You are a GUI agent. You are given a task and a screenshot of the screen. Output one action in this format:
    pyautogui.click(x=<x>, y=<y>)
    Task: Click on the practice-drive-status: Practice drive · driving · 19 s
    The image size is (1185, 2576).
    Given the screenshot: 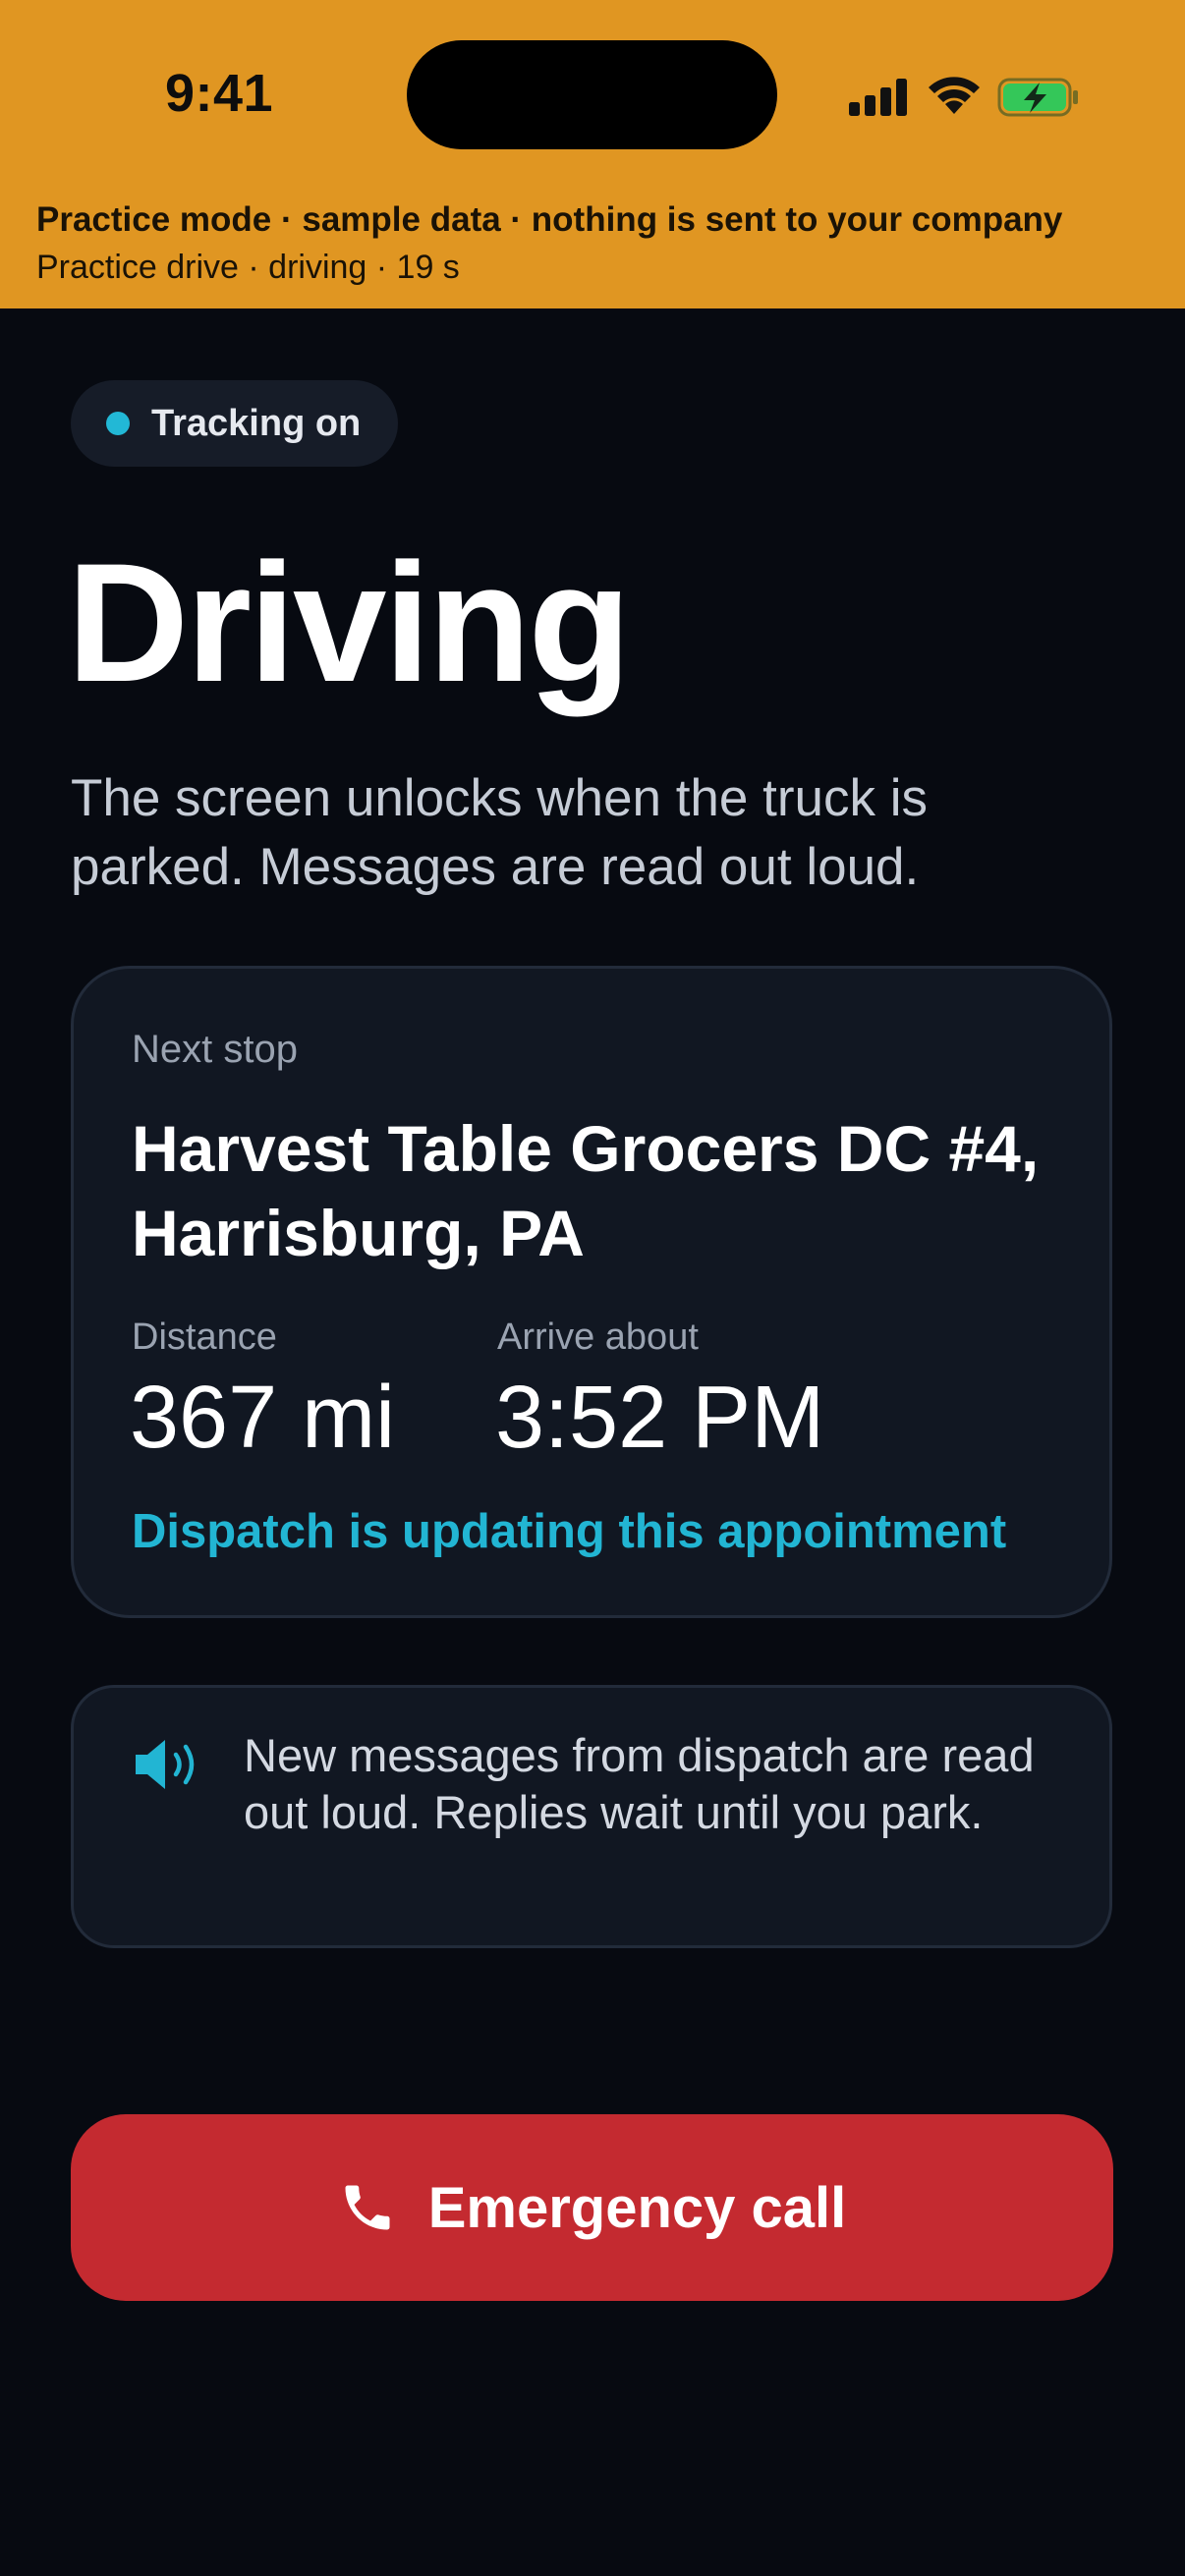 What is the action you would take?
    pyautogui.click(x=248, y=267)
    